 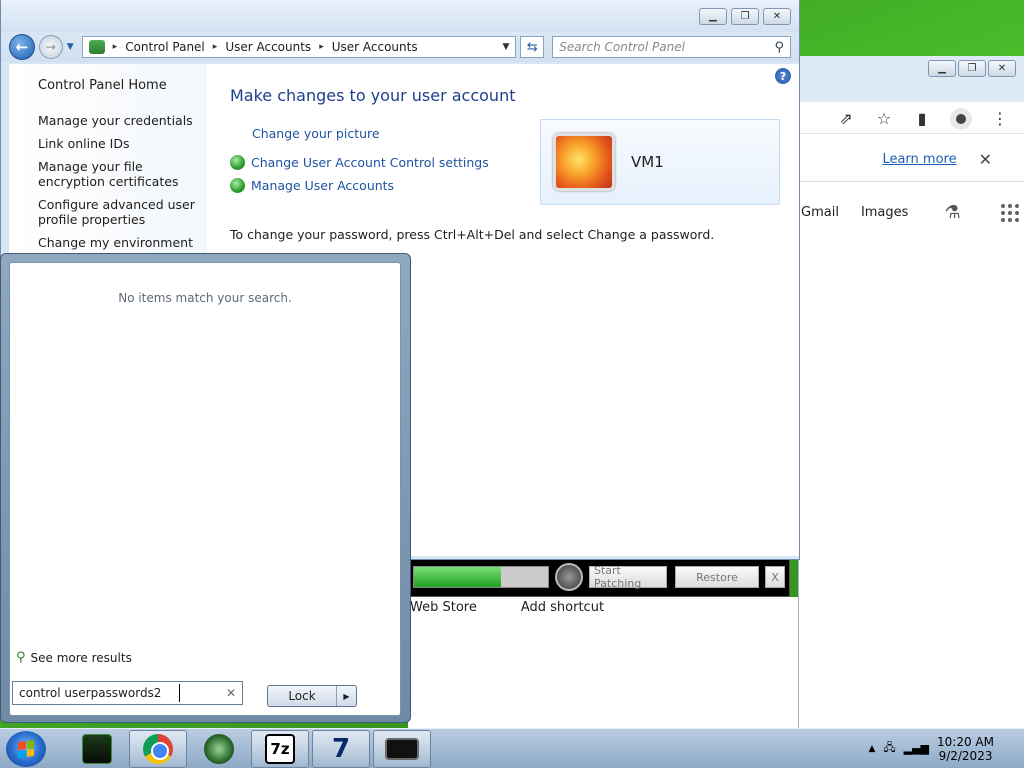 I want to click on 7zip-icon: 7z, so click(x=280, y=748).